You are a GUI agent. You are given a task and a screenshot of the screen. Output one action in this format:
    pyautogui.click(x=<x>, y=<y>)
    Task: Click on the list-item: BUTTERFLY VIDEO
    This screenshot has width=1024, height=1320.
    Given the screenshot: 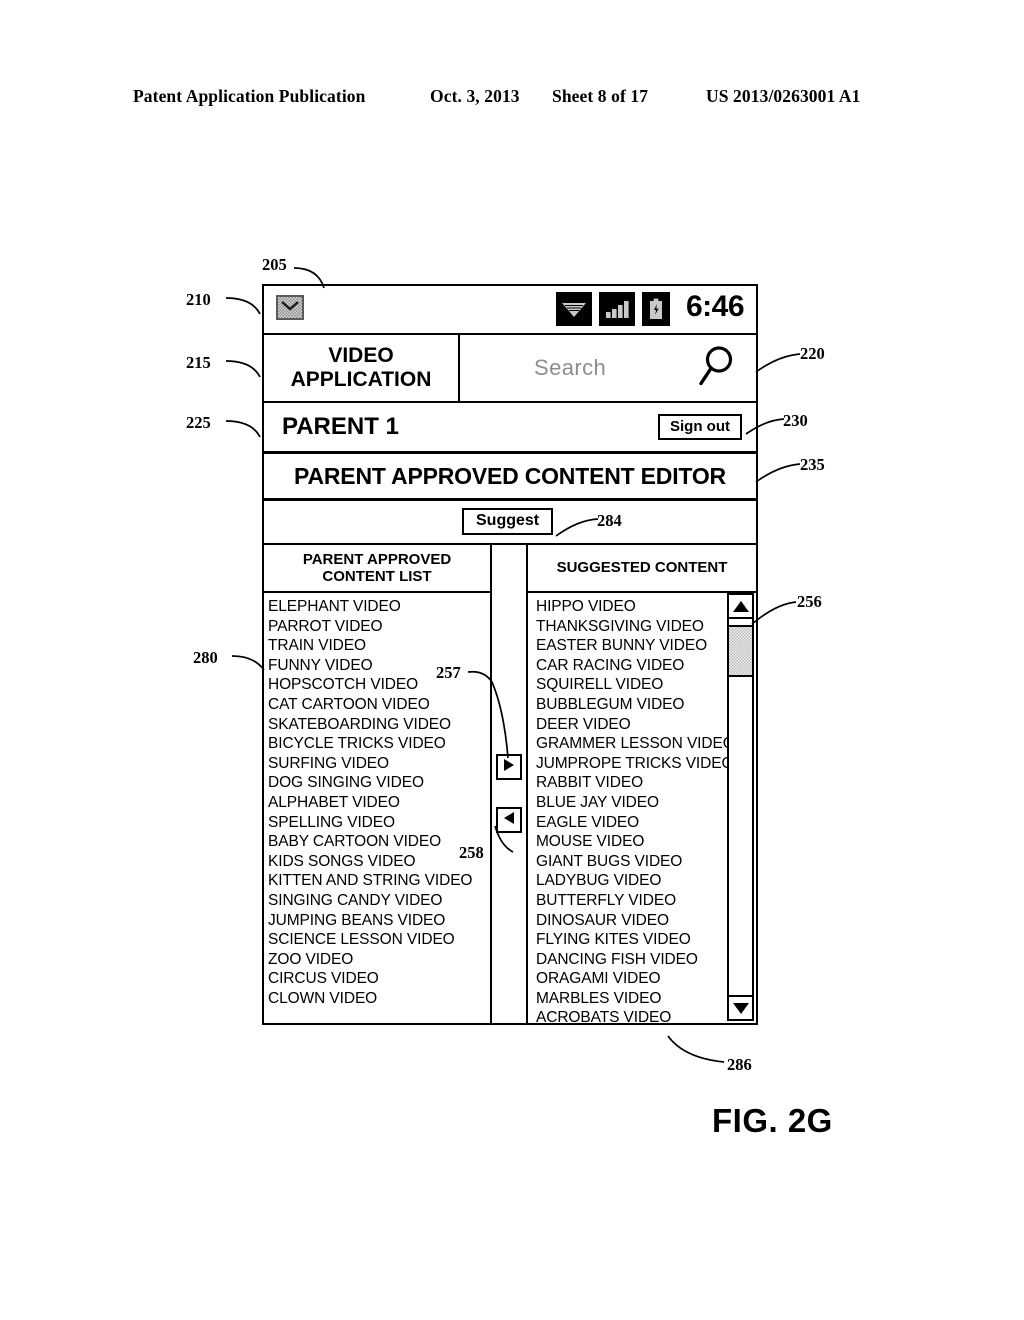 What is the action you would take?
    pyautogui.click(x=642, y=901)
    